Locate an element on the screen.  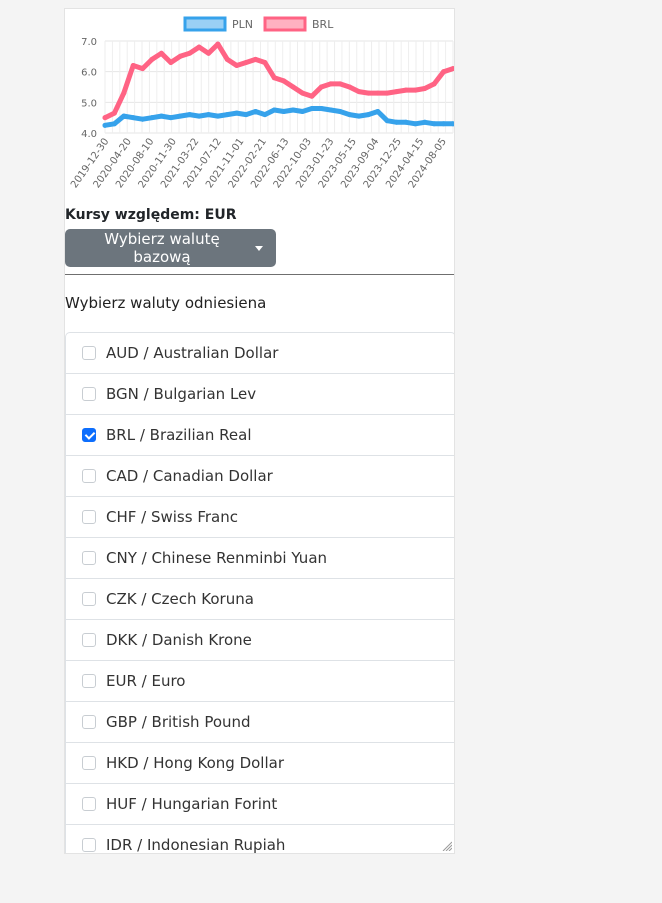
currency-option-label: CAD / Canadian Dollar is located at coordinates (189, 476).